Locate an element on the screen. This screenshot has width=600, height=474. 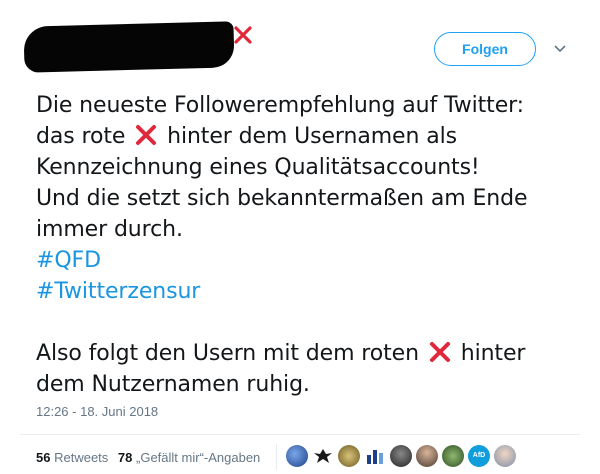
tweet-line: immer durch. is located at coordinates (109, 229).